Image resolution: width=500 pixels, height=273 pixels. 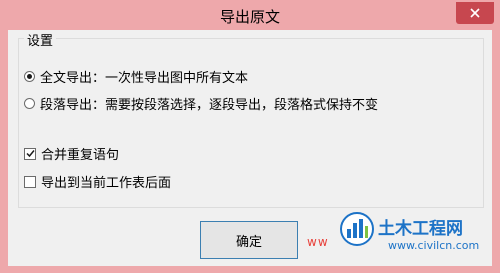 I want to click on checkbox-checked, so click(x=30, y=153).